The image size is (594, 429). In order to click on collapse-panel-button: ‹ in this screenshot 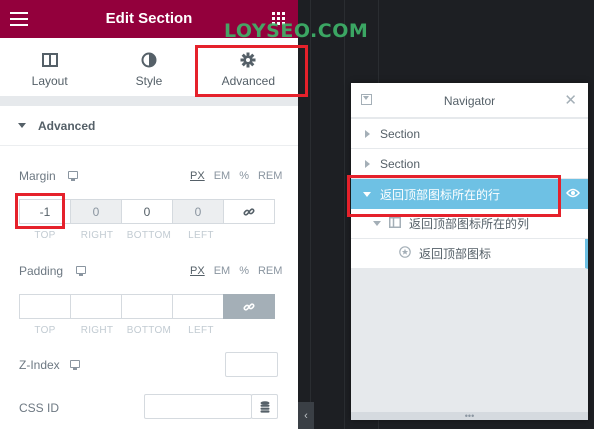, I will do `click(306, 415)`.